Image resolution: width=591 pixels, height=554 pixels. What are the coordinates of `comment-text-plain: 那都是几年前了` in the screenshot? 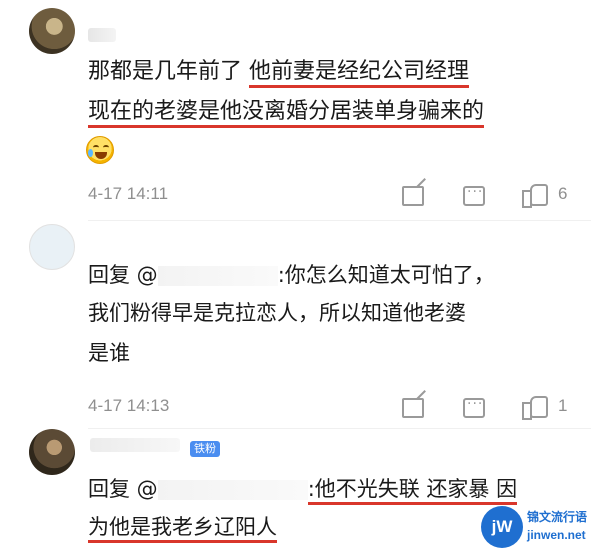 It's located at (168, 71).